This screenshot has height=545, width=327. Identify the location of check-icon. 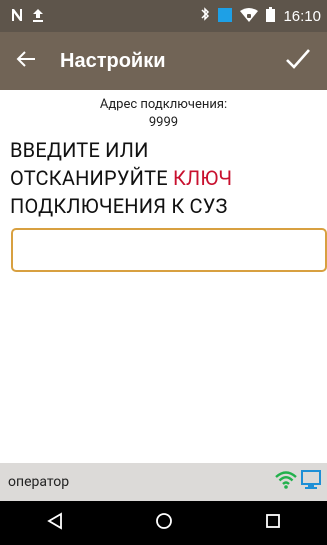
(298, 61).